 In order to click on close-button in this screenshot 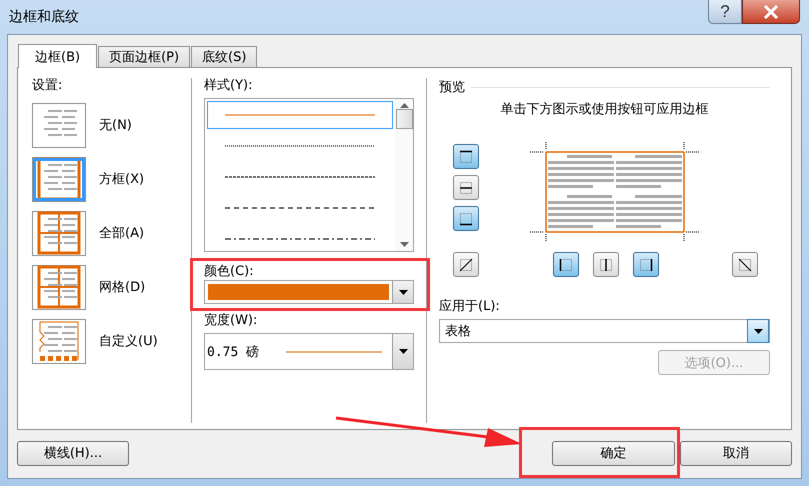, I will do `click(771, 12)`.